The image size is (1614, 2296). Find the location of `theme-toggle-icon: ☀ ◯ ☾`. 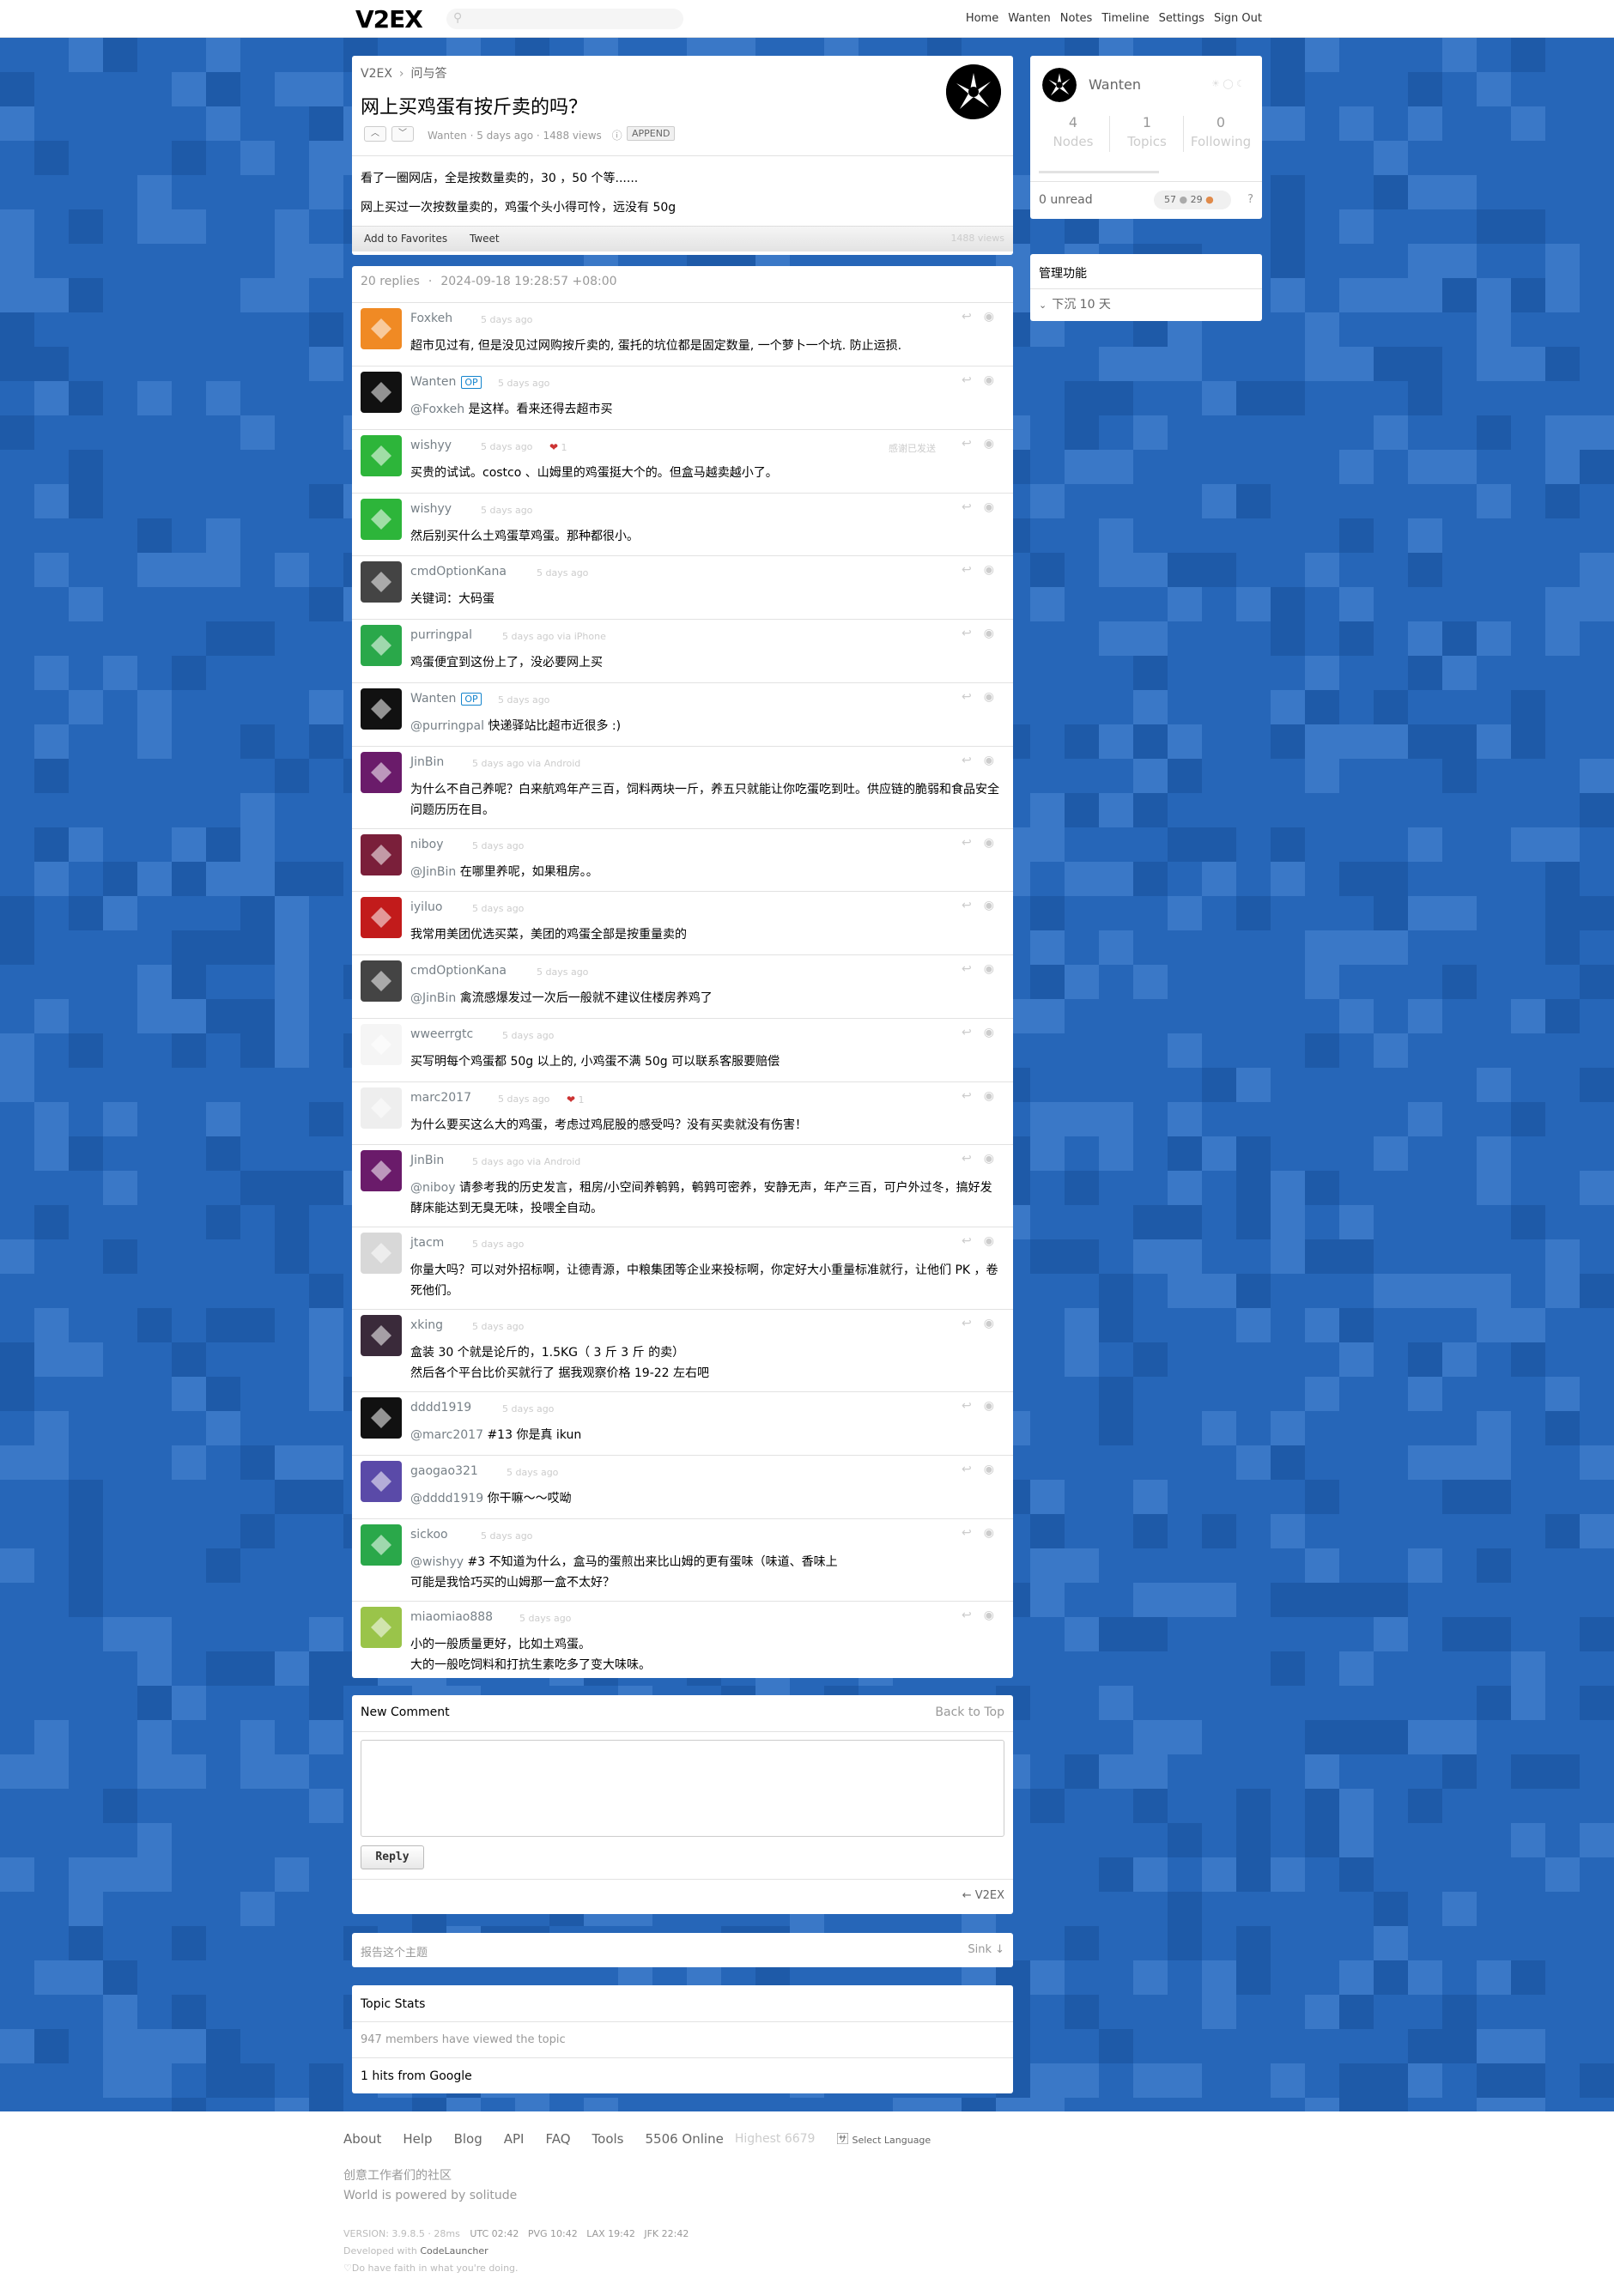

theme-toggle-icon: ☀ ◯ ☾ is located at coordinates (1228, 83).